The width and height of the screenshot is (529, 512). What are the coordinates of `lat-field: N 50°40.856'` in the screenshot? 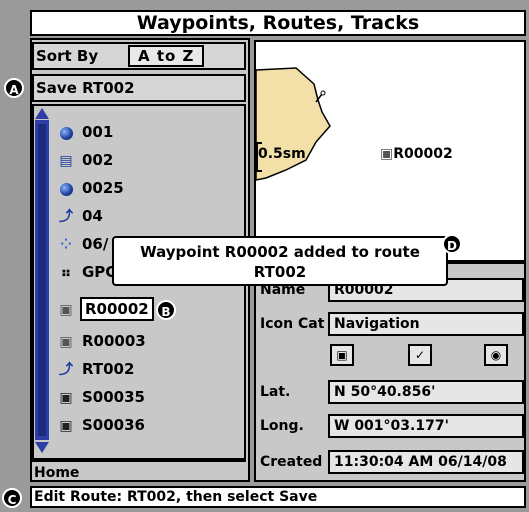 It's located at (426, 392).